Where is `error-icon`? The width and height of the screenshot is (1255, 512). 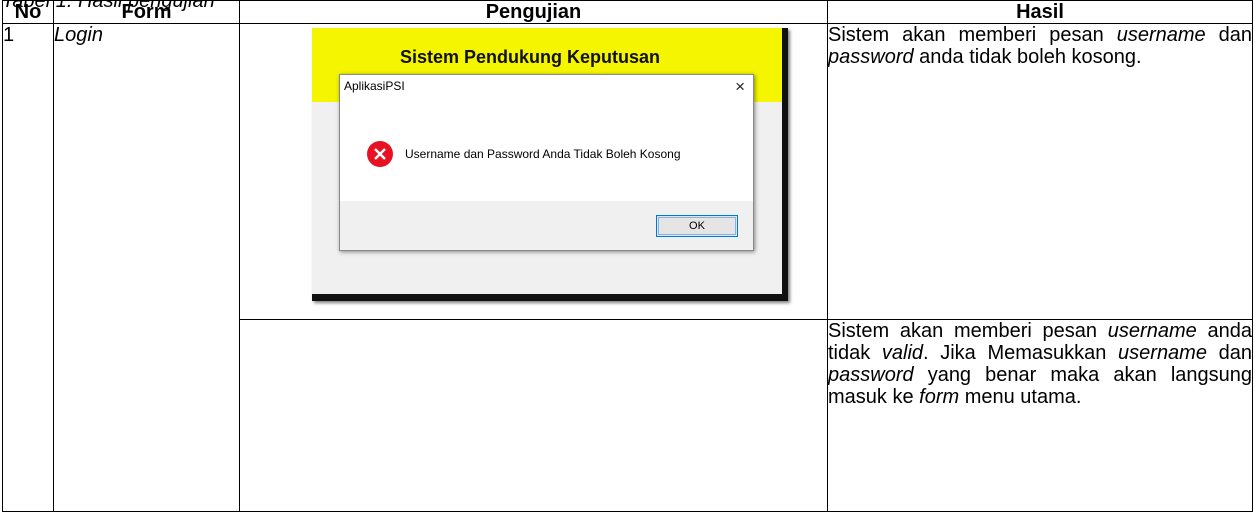 error-icon is located at coordinates (380, 154).